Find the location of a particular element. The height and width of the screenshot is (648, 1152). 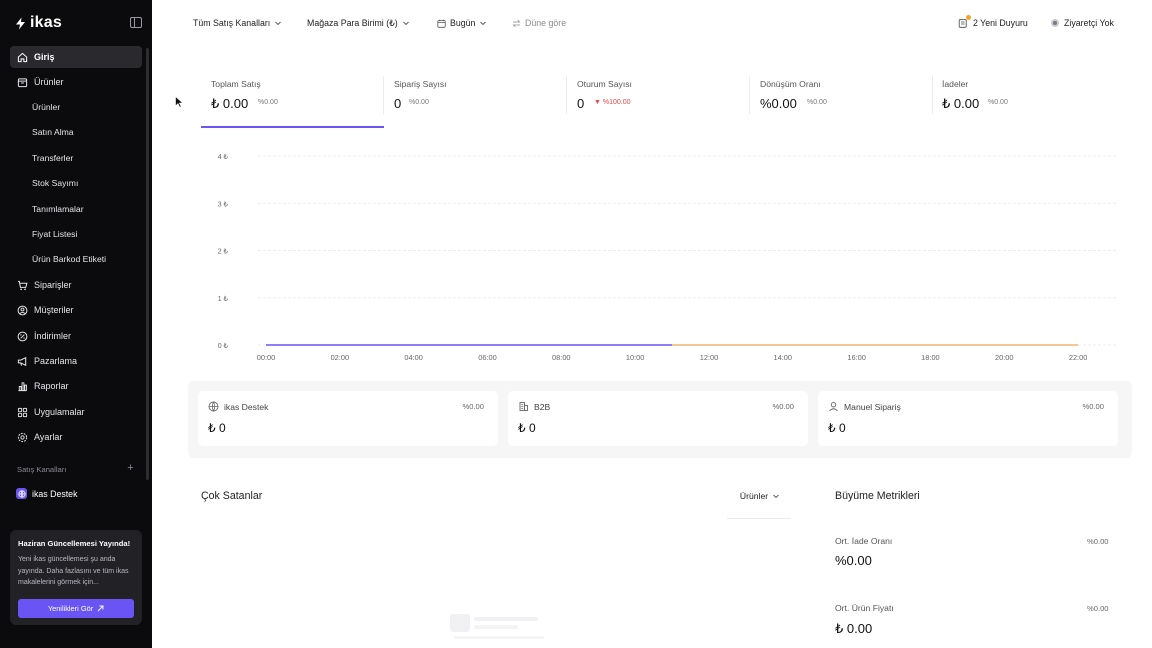

best-sellers-title: Çok Satanlar is located at coordinates (232, 496).